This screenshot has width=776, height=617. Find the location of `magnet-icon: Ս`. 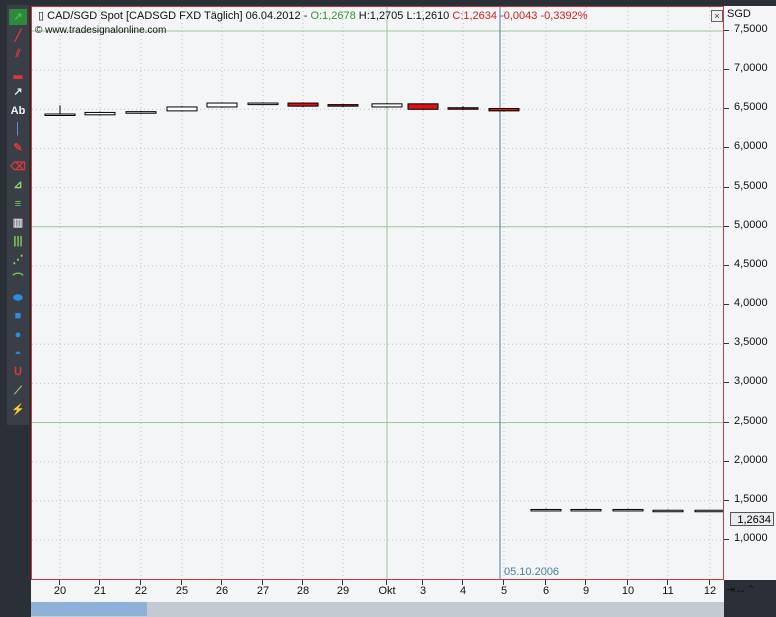

magnet-icon: Ս is located at coordinates (18, 372).